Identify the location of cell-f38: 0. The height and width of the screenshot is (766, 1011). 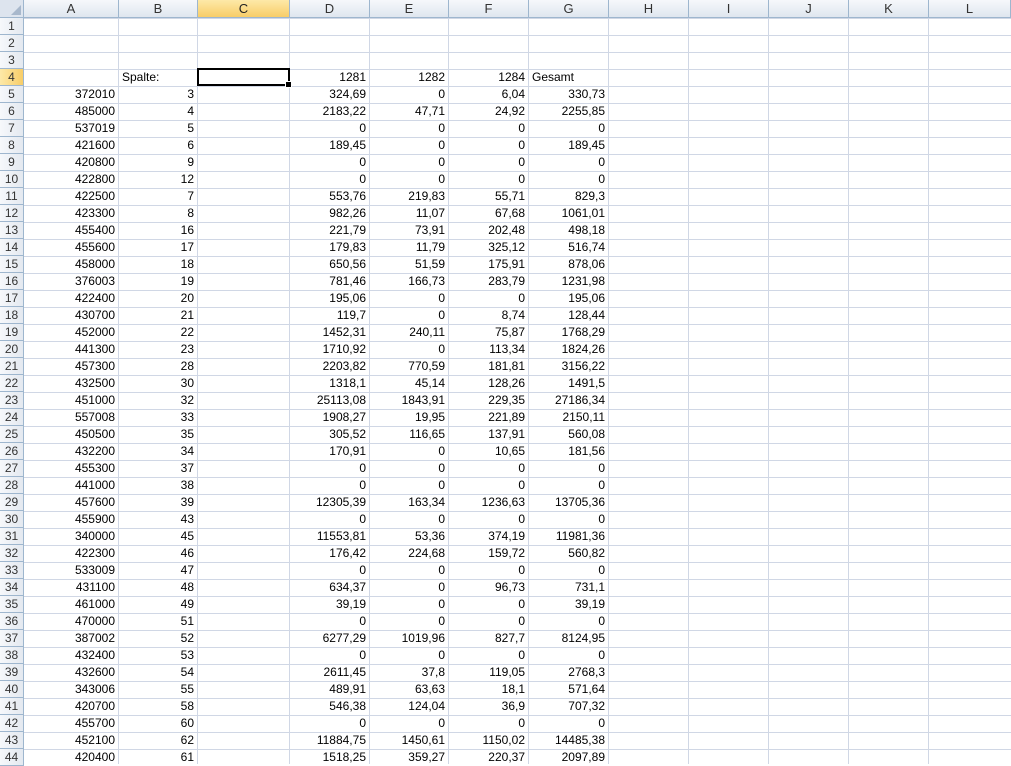
(488, 655).